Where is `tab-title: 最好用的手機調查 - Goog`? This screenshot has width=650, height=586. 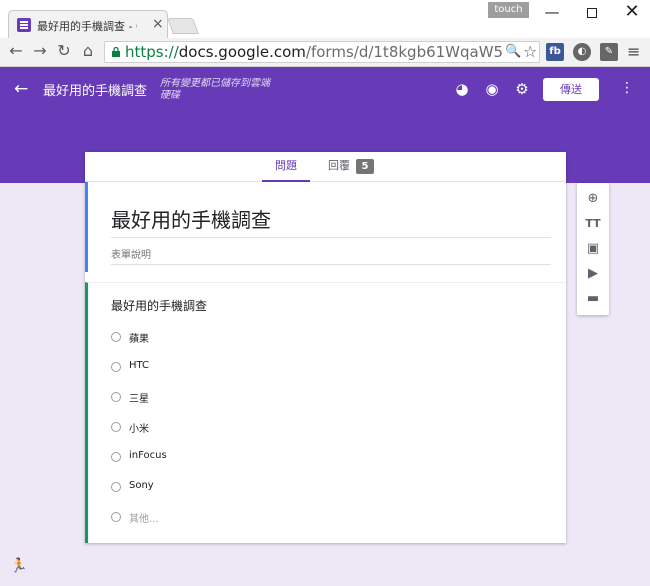
tab-title: 最好用的手機調查 - Goog is located at coordinates (87, 26).